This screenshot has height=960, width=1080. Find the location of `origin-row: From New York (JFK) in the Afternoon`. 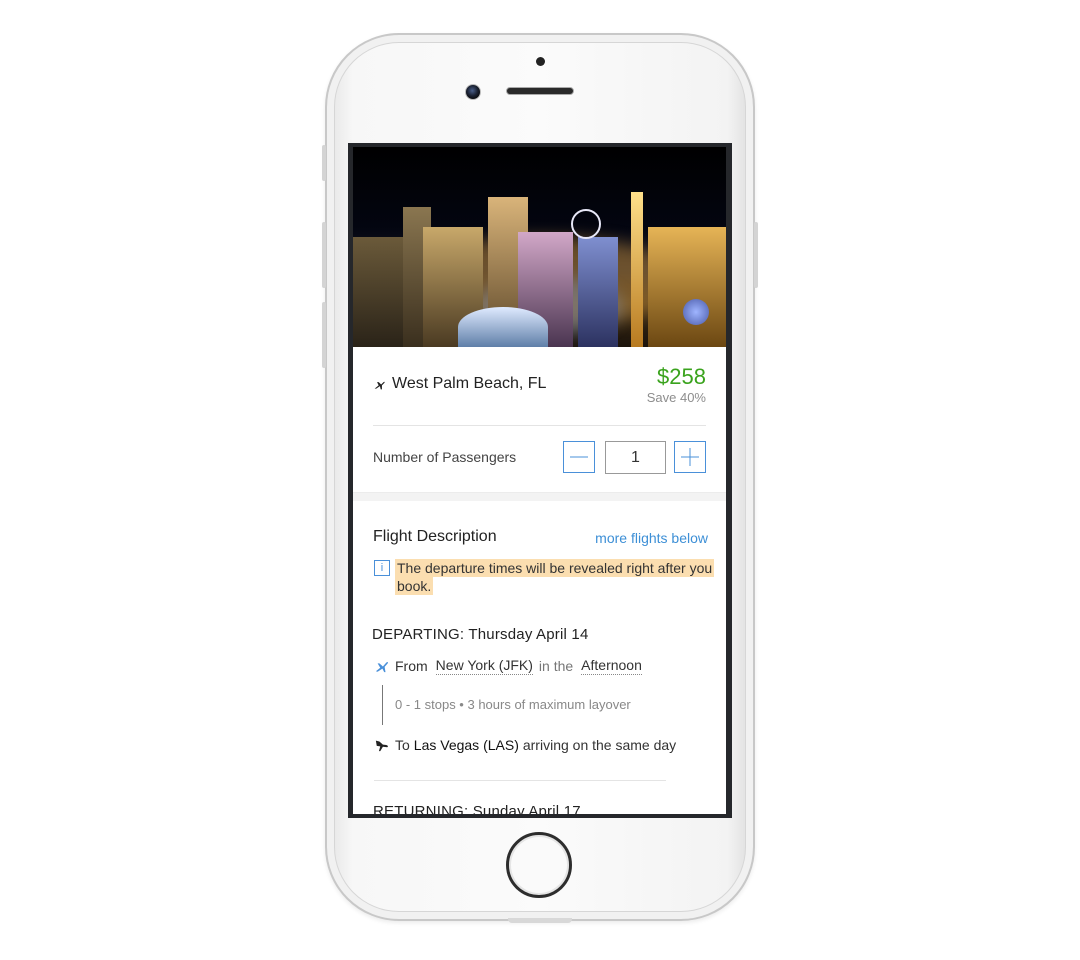

origin-row: From New York (JFK) in the Afternoon is located at coordinates (550, 666).